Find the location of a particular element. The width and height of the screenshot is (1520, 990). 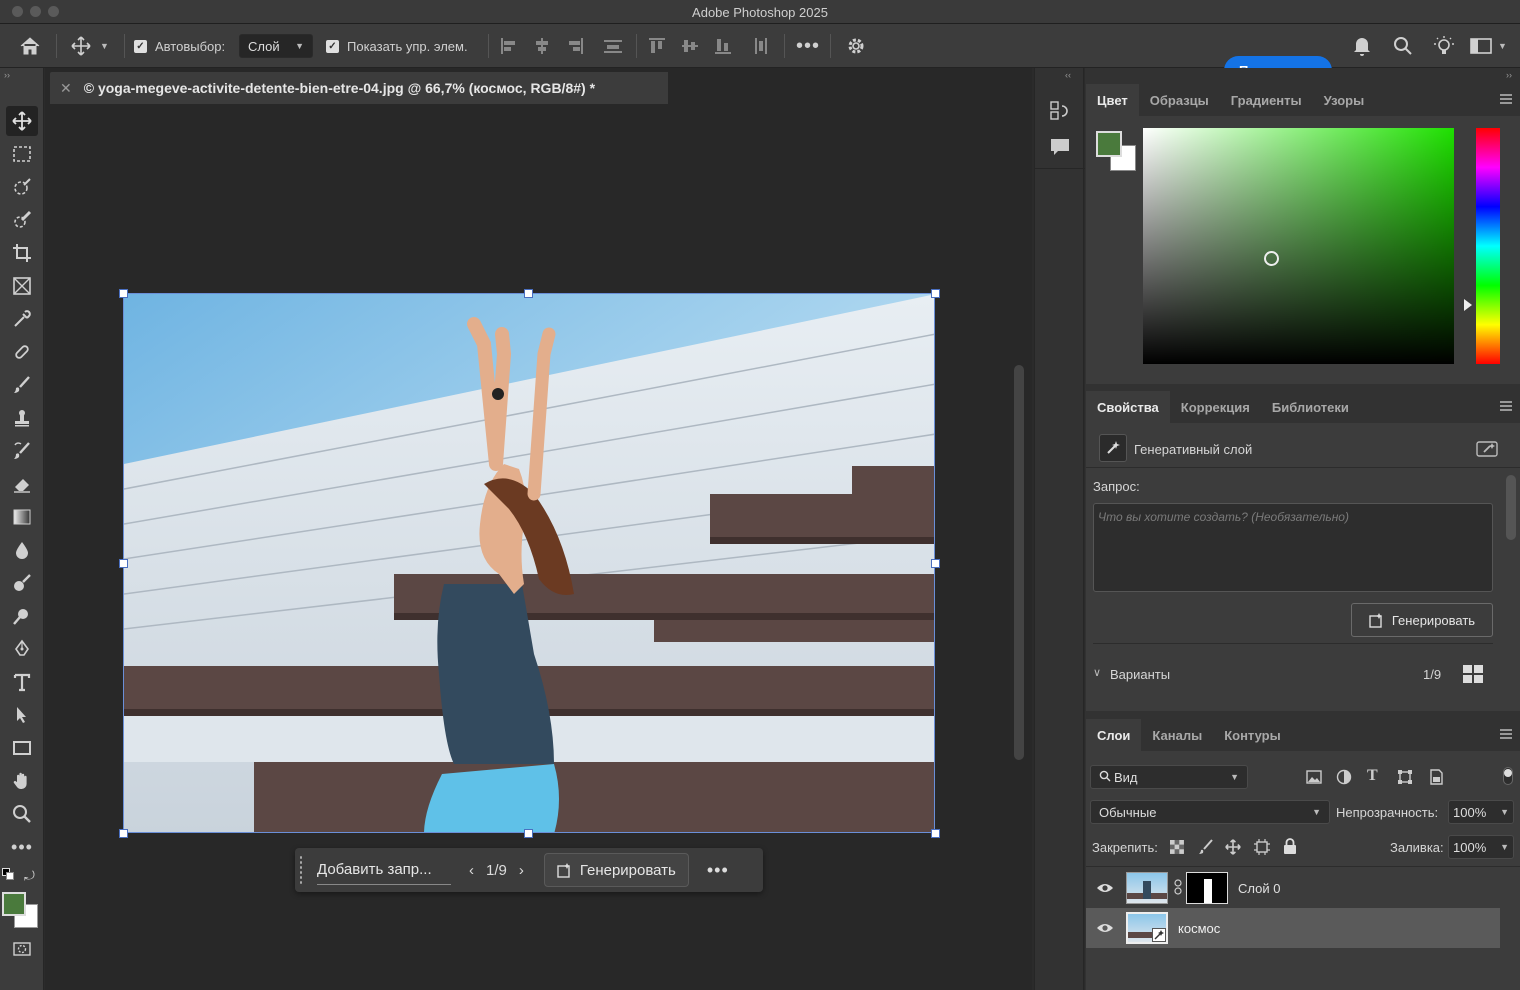

tab-swatches: Образцы is located at coordinates (1179, 100).